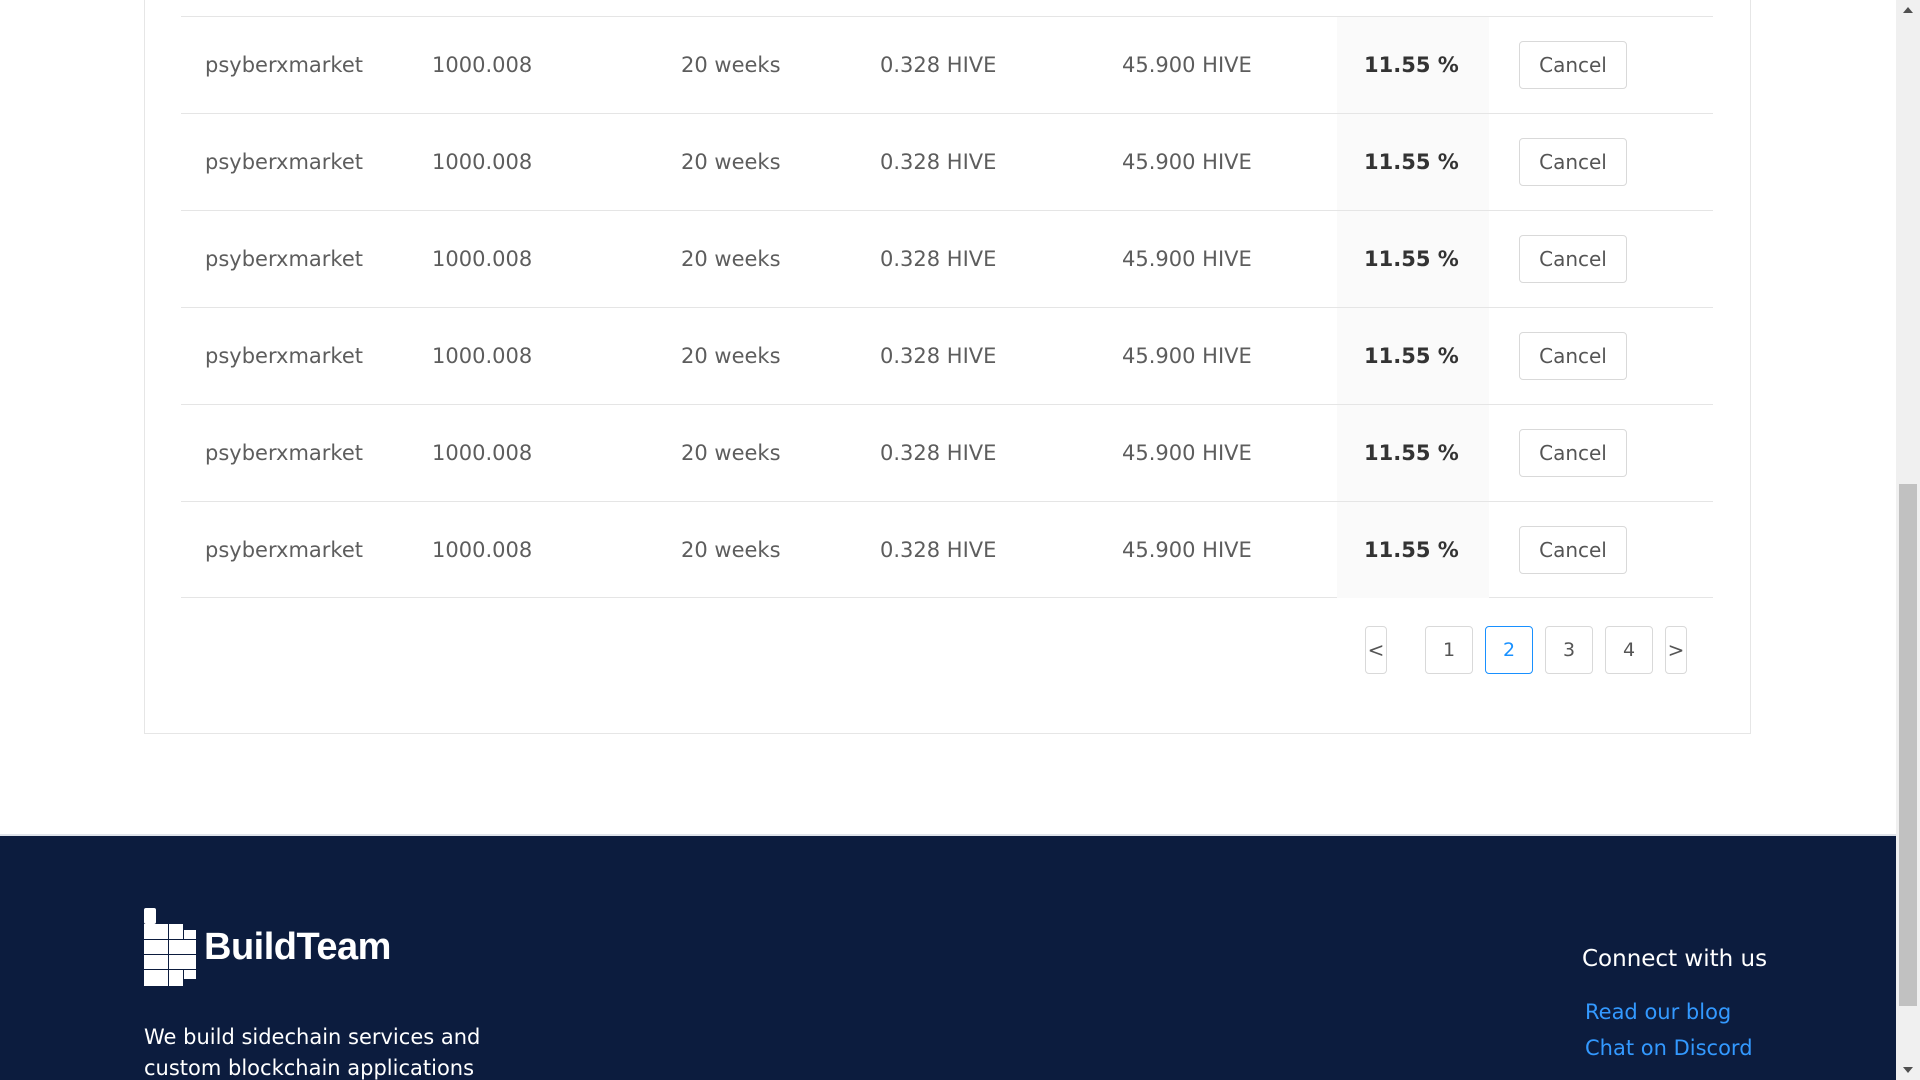 Image resolution: width=1920 pixels, height=1080 pixels. I want to click on logo-text: BuildTeam, so click(297, 946).